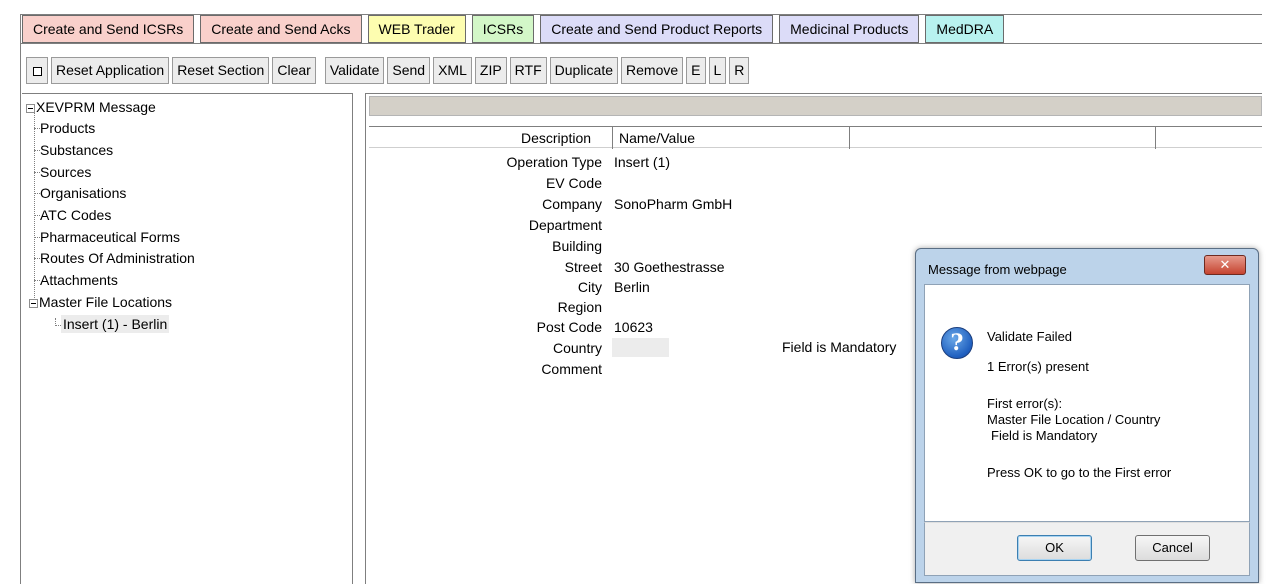 This screenshot has height=584, width=1269. What do you see at coordinates (65, 172) in the screenshot?
I see `tree-item-sources: Sources` at bounding box center [65, 172].